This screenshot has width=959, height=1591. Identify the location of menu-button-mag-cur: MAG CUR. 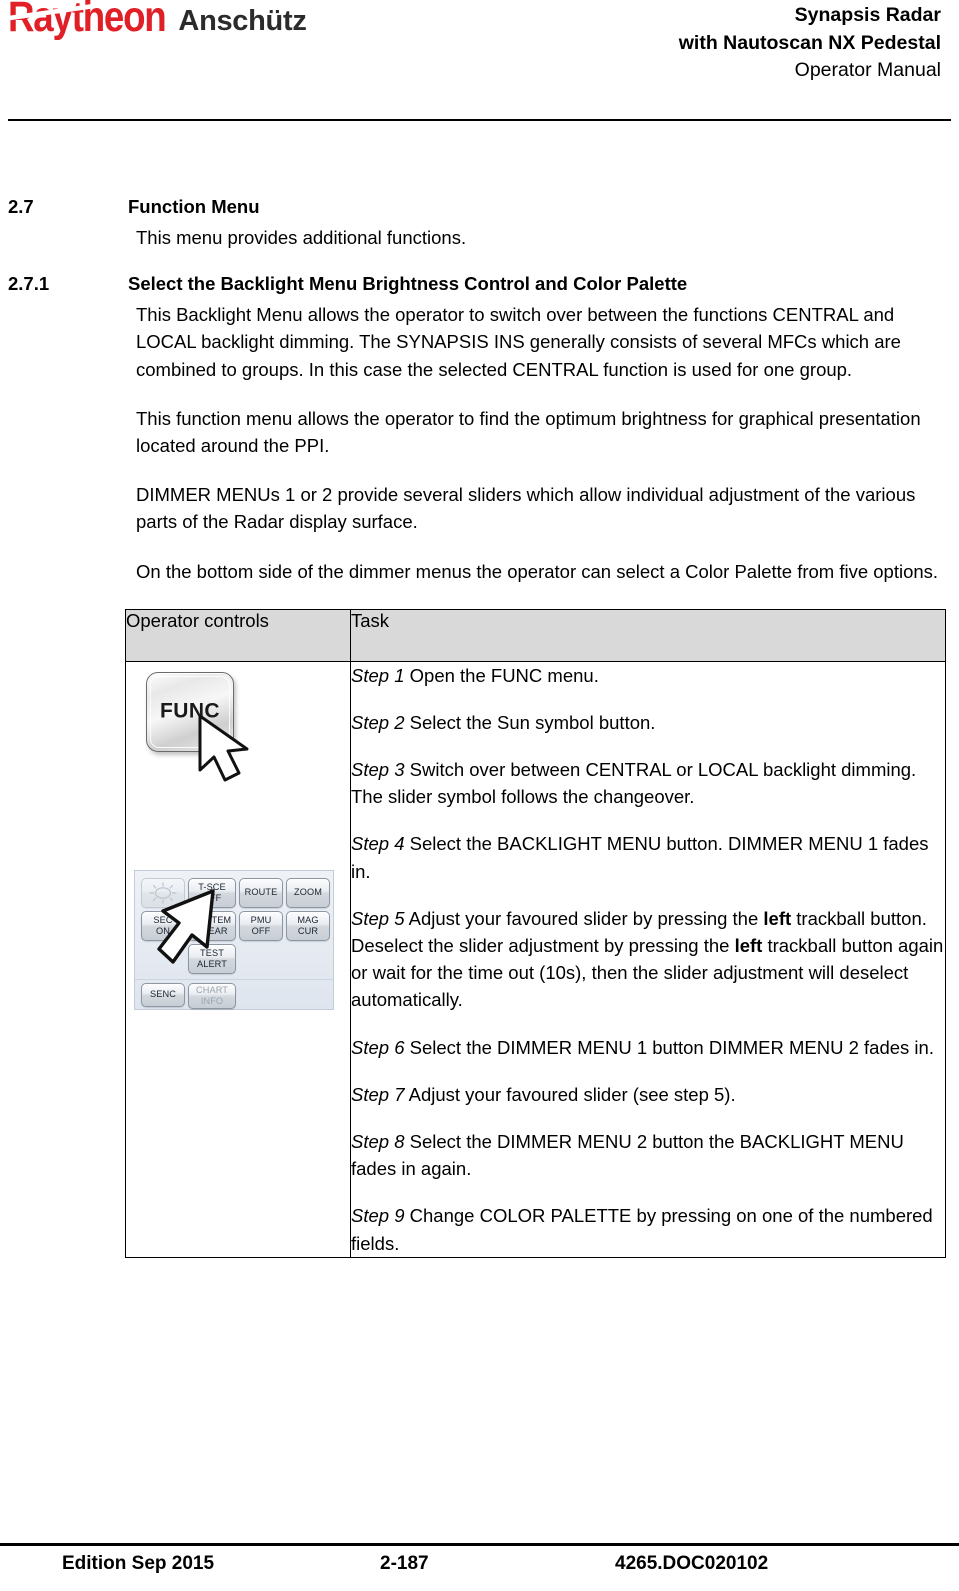
(308, 925).